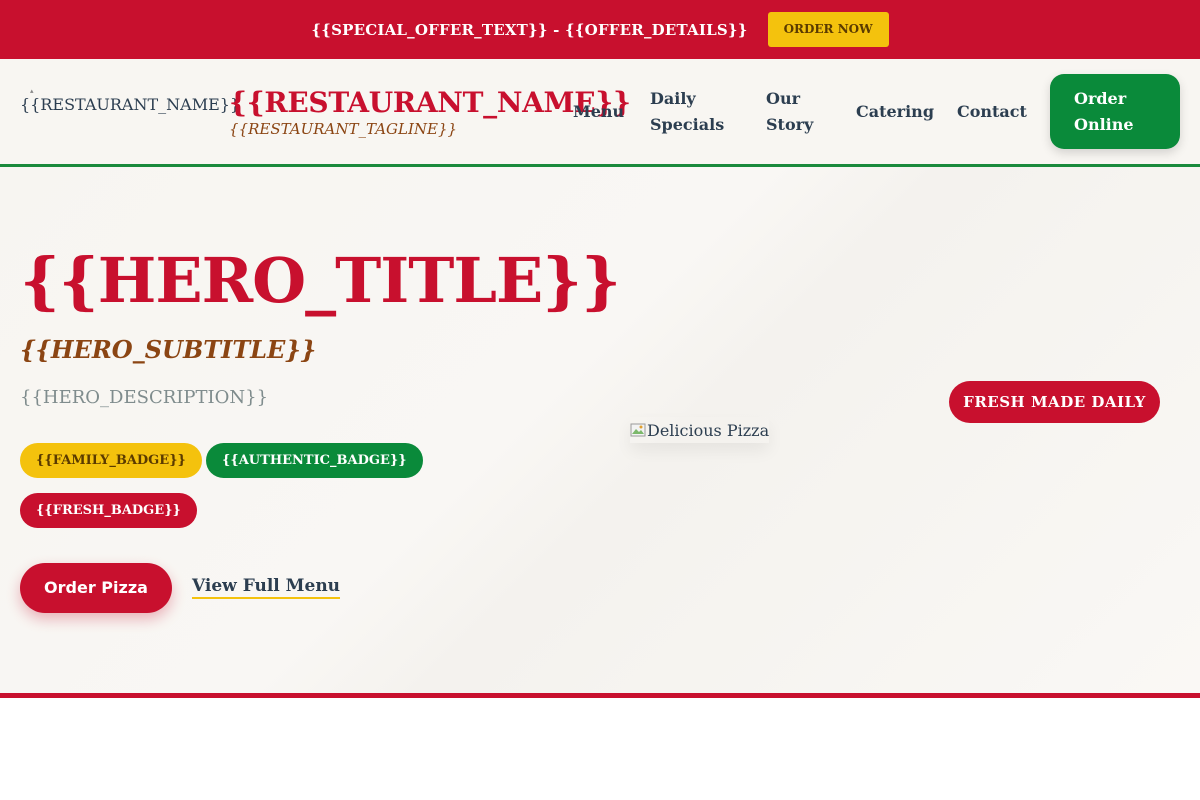 This screenshot has height=800, width=1200. What do you see at coordinates (108, 510) in the screenshot?
I see `fresh-badge: {{FRESH_BADGE}}` at bounding box center [108, 510].